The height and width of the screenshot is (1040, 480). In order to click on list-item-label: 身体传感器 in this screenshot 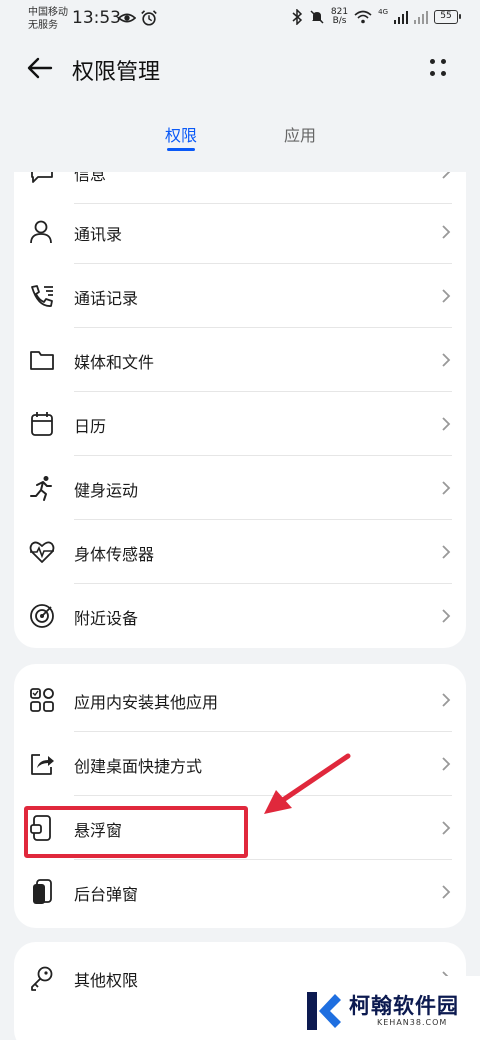, I will do `click(114, 554)`.